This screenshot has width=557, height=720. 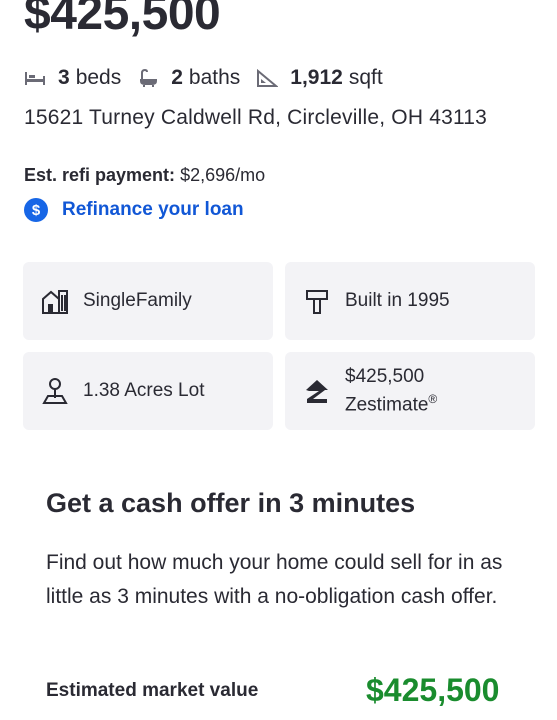 What do you see at coordinates (98, 77) in the screenshot?
I see `beds-label: beds` at bounding box center [98, 77].